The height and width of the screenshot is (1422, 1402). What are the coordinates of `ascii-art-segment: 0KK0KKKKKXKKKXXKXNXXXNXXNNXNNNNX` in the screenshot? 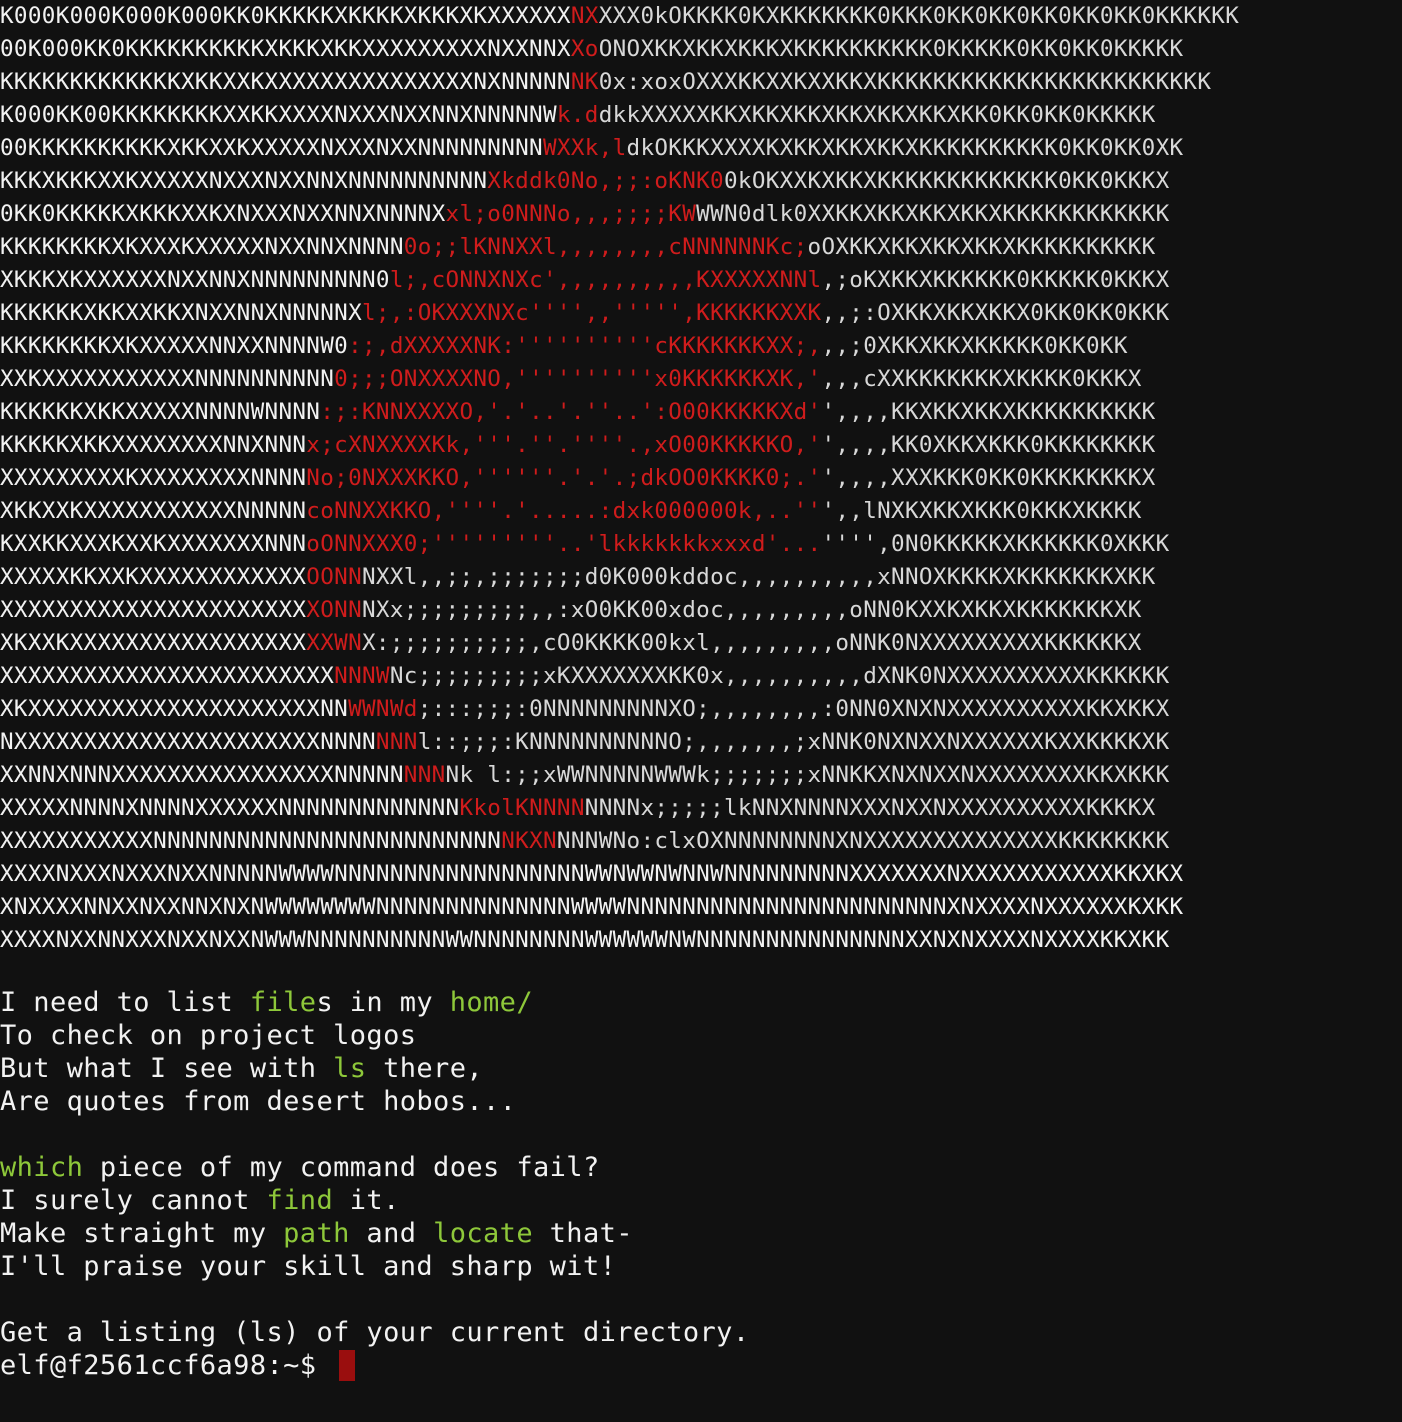 It's located at (223, 214).